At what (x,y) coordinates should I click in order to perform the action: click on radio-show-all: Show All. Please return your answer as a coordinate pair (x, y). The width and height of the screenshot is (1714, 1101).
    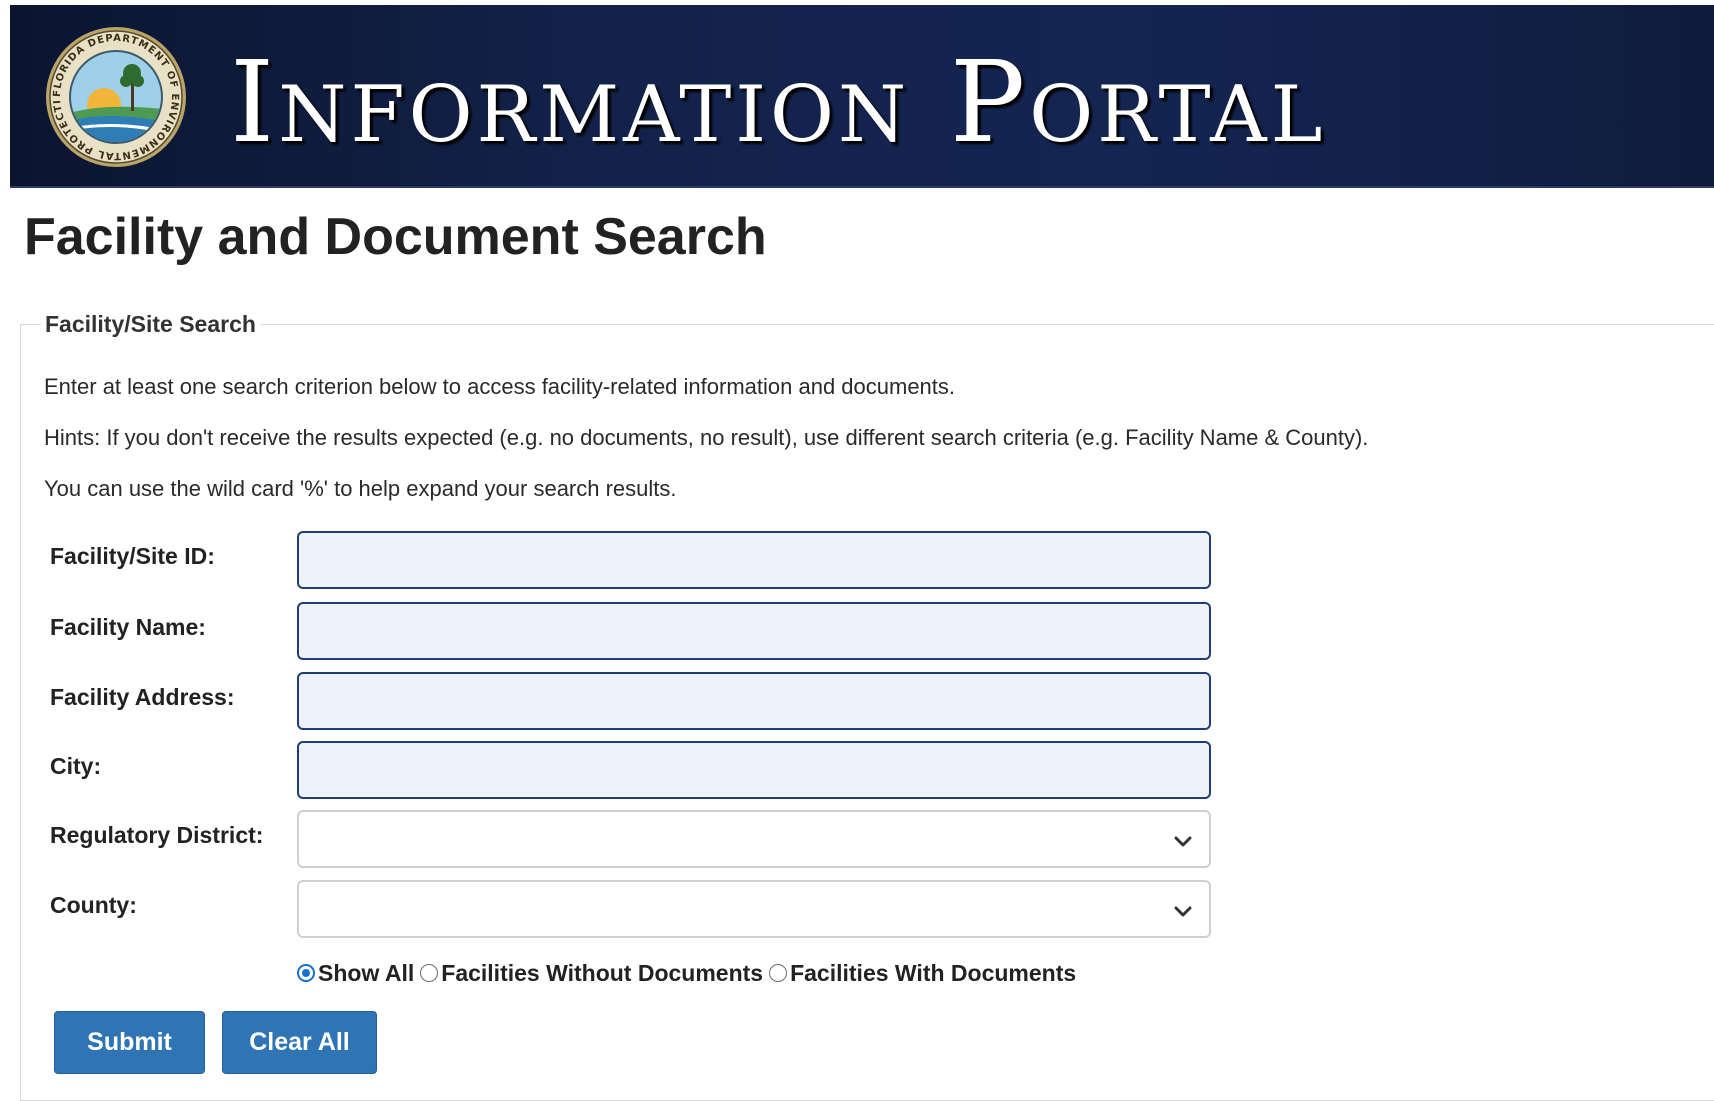
    Looking at the image, I should click on (355, 973).